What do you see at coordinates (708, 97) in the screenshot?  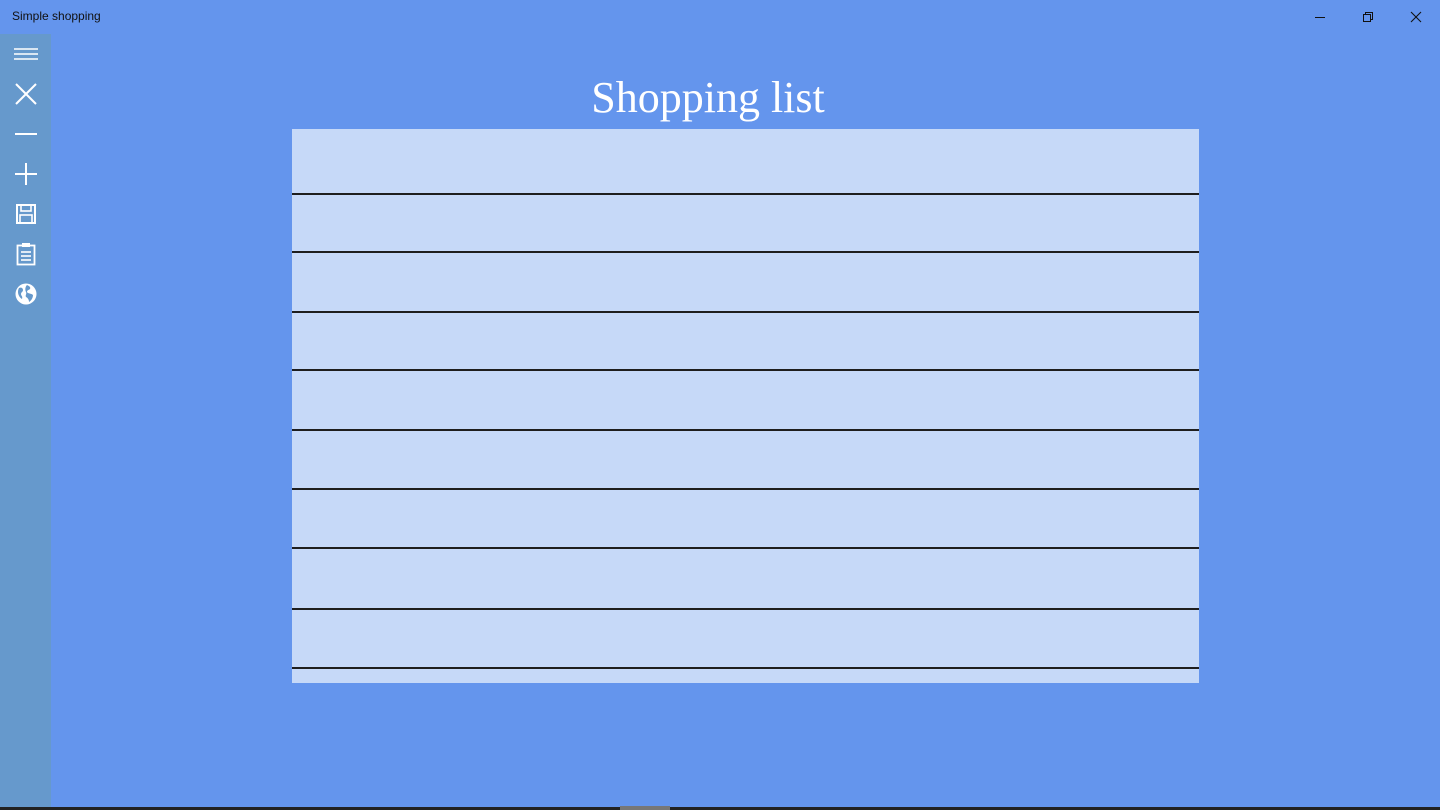 I see `page-title: Shopping list` at bounding box center [708, 97].